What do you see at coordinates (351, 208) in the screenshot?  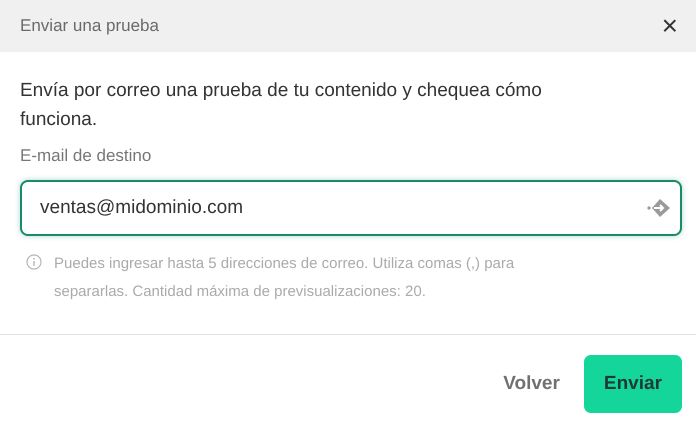 I see `email-input-field: ventas@midominio.com` at bounding box center [351, 208].